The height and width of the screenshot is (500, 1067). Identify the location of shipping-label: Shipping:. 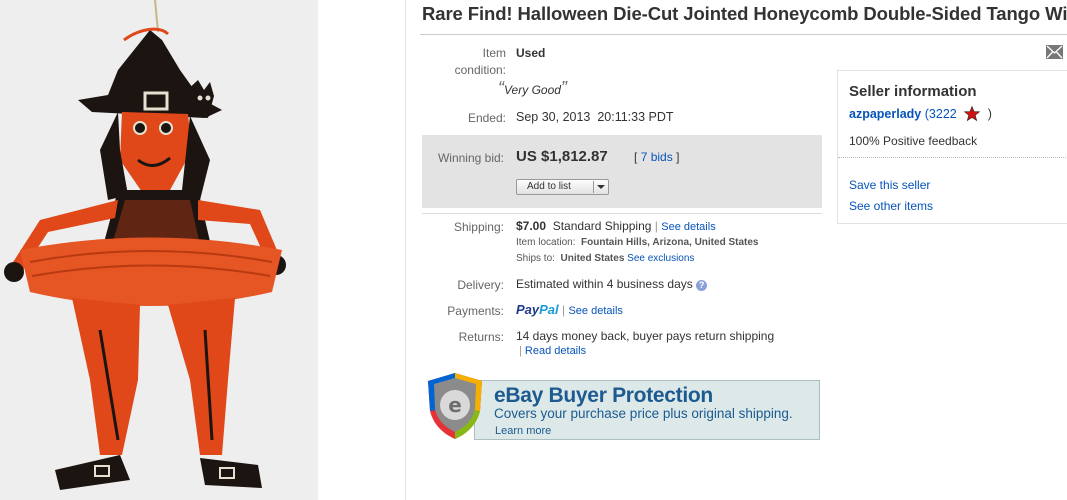
(478, 227).